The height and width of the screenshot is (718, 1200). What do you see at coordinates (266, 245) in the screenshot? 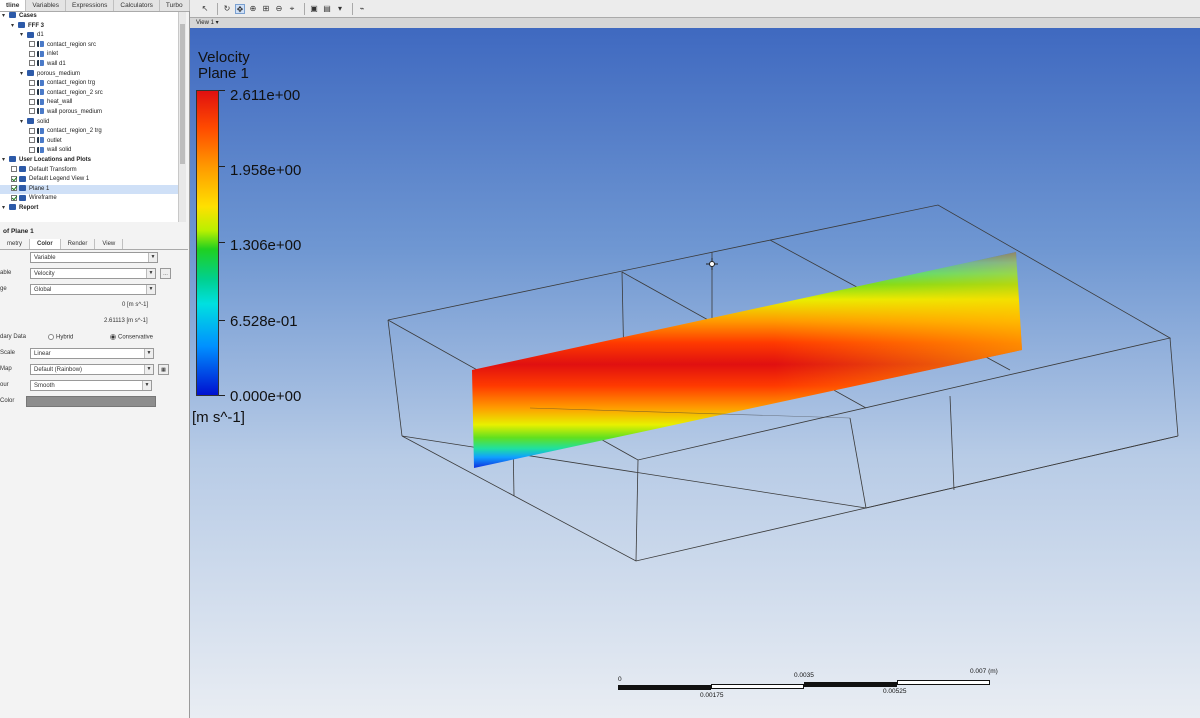
I see `legend-label-2: 1.306e+00` at bounding box center [266, 245].